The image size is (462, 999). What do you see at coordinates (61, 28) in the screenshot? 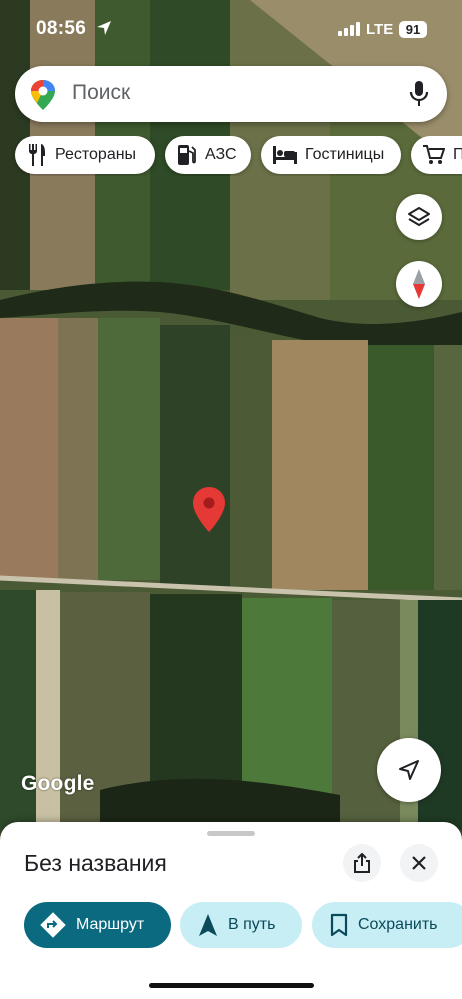
I see `status-time: 08:56` at bounding box center [61, 28].